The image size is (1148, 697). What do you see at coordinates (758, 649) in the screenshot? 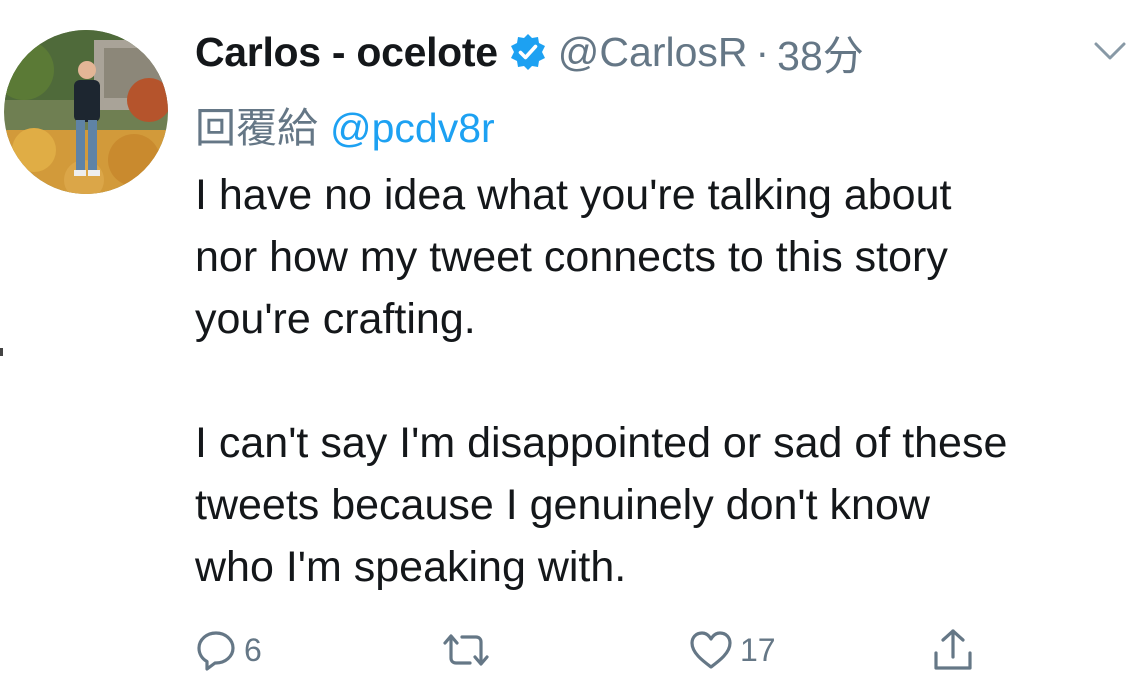
I see `like-count: 17` at bounding box center [758, 649].